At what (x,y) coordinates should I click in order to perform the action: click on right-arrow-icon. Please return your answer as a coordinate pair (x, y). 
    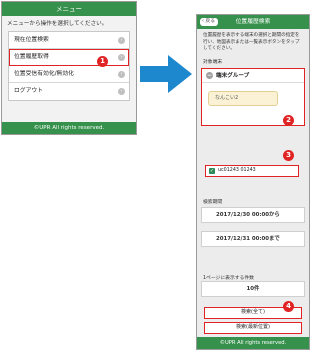
    Looking at the image, I should click on (166, 74).